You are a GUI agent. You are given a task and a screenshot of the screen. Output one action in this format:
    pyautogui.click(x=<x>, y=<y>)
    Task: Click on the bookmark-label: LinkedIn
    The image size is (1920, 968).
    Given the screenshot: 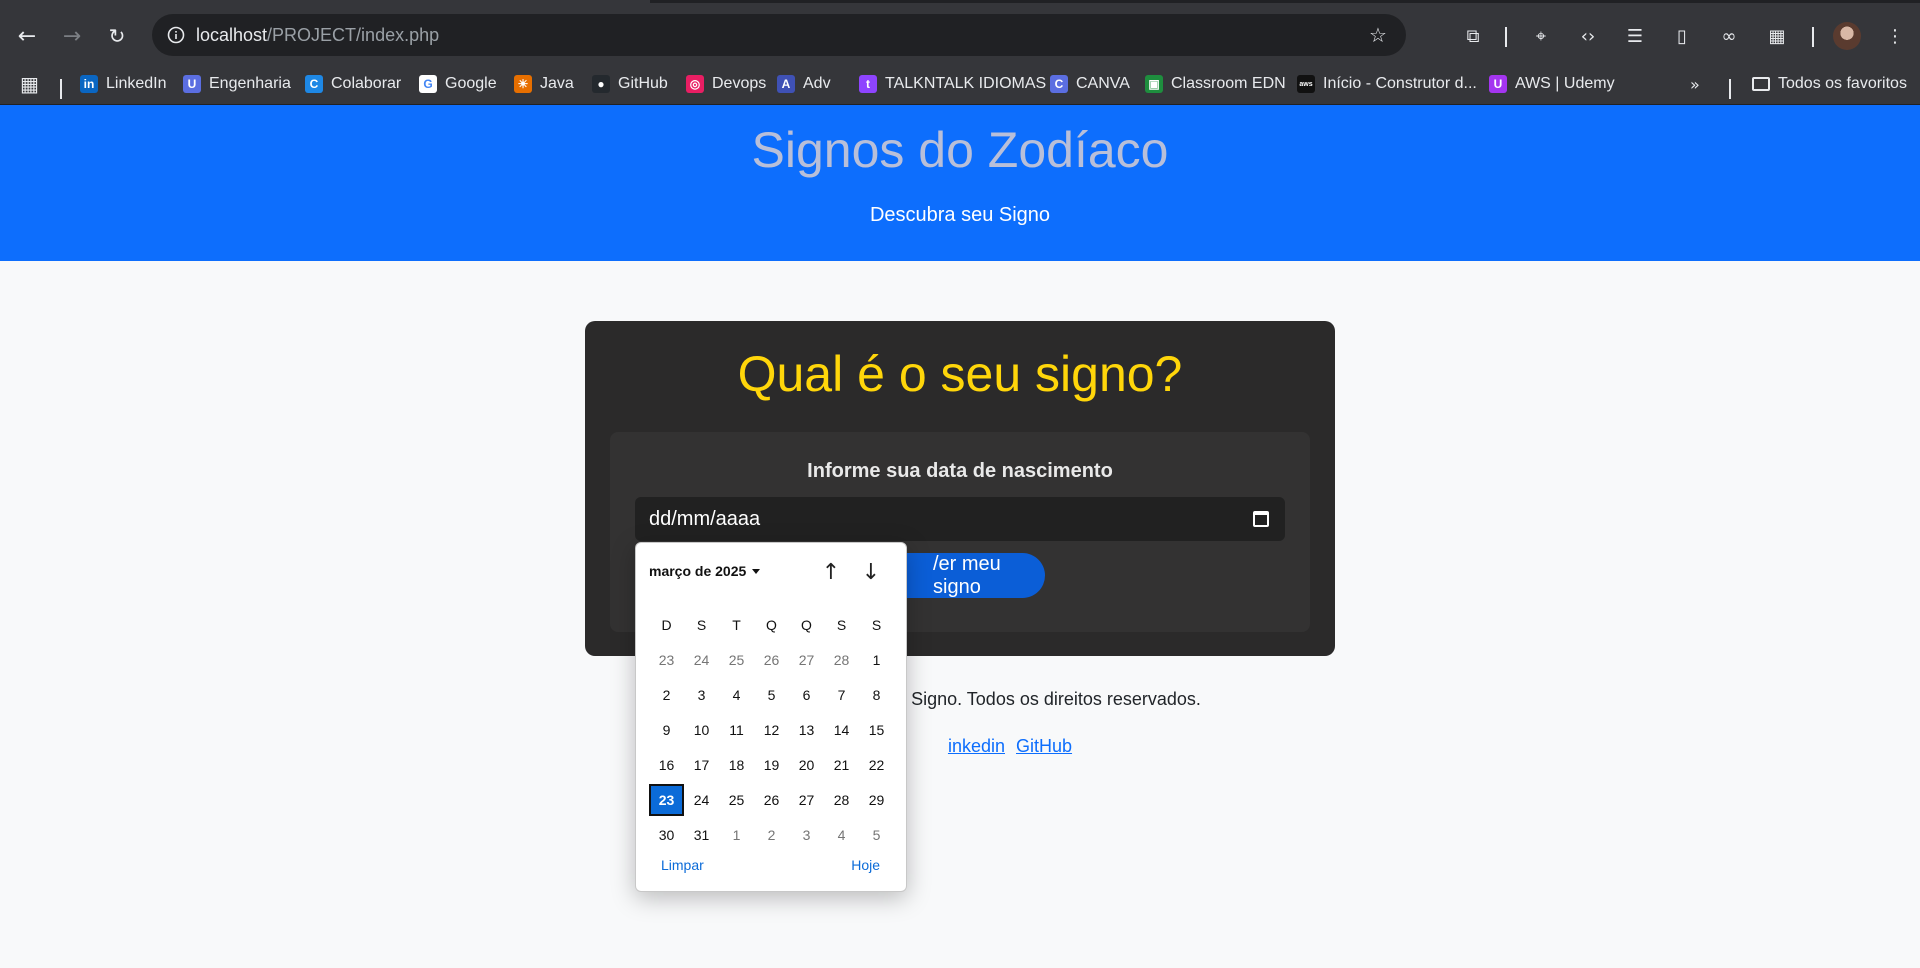 What is the action you would take?
    pyautogui.click(x=136, y=83)
    